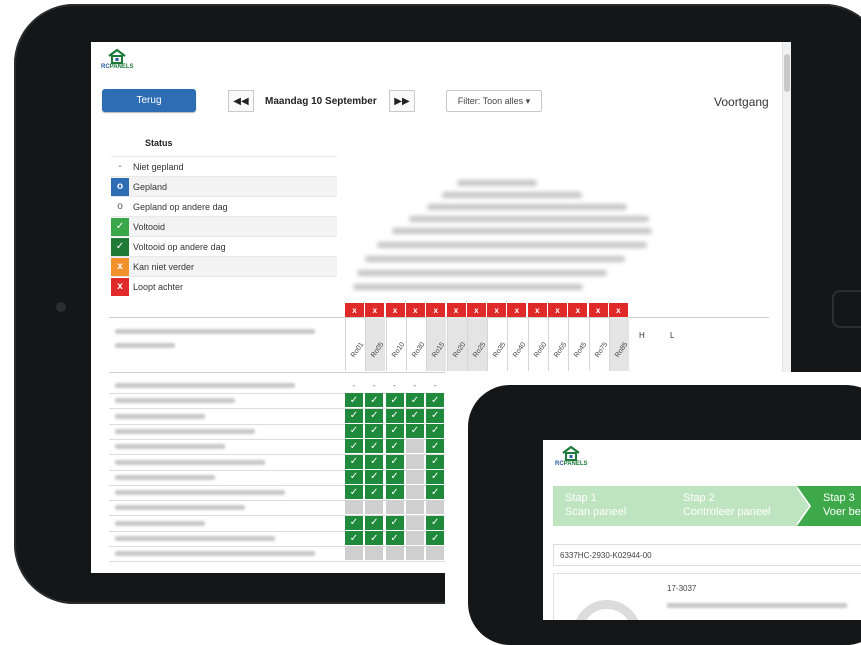 This screenshot has width=861, height=645. What do you see at coordinates (395, 344) in the screenshot?
I see `column-header: Ro10` at bounding box center [395, 344].